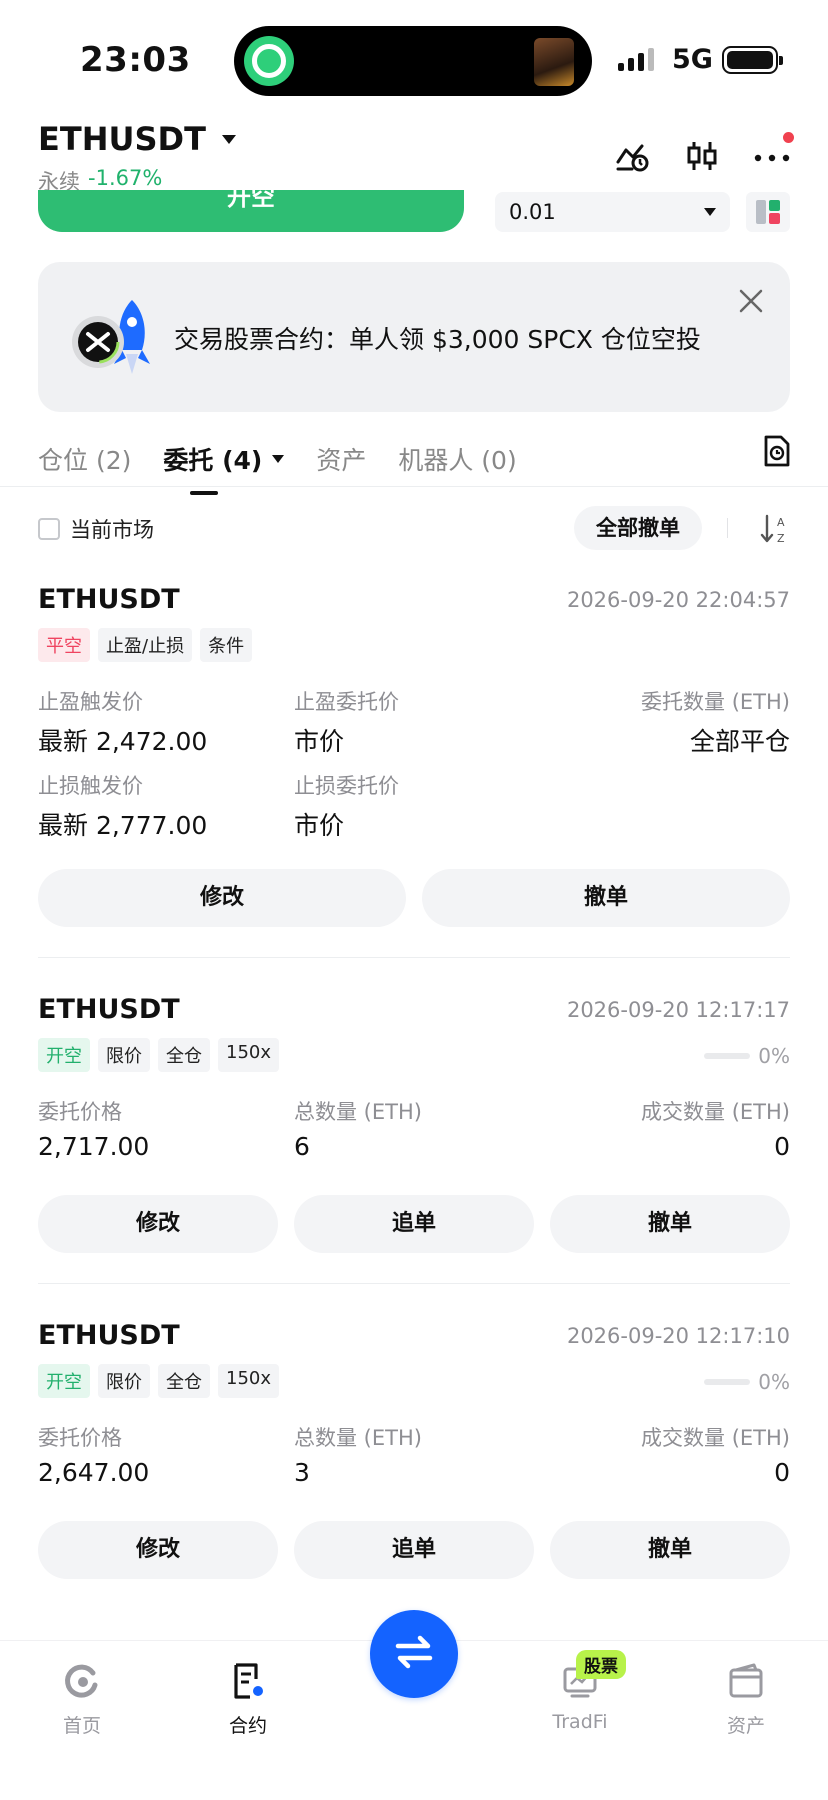  Describe the element at coordinates (727, 528) in the screenshot. I see `filter-separator` at that location.